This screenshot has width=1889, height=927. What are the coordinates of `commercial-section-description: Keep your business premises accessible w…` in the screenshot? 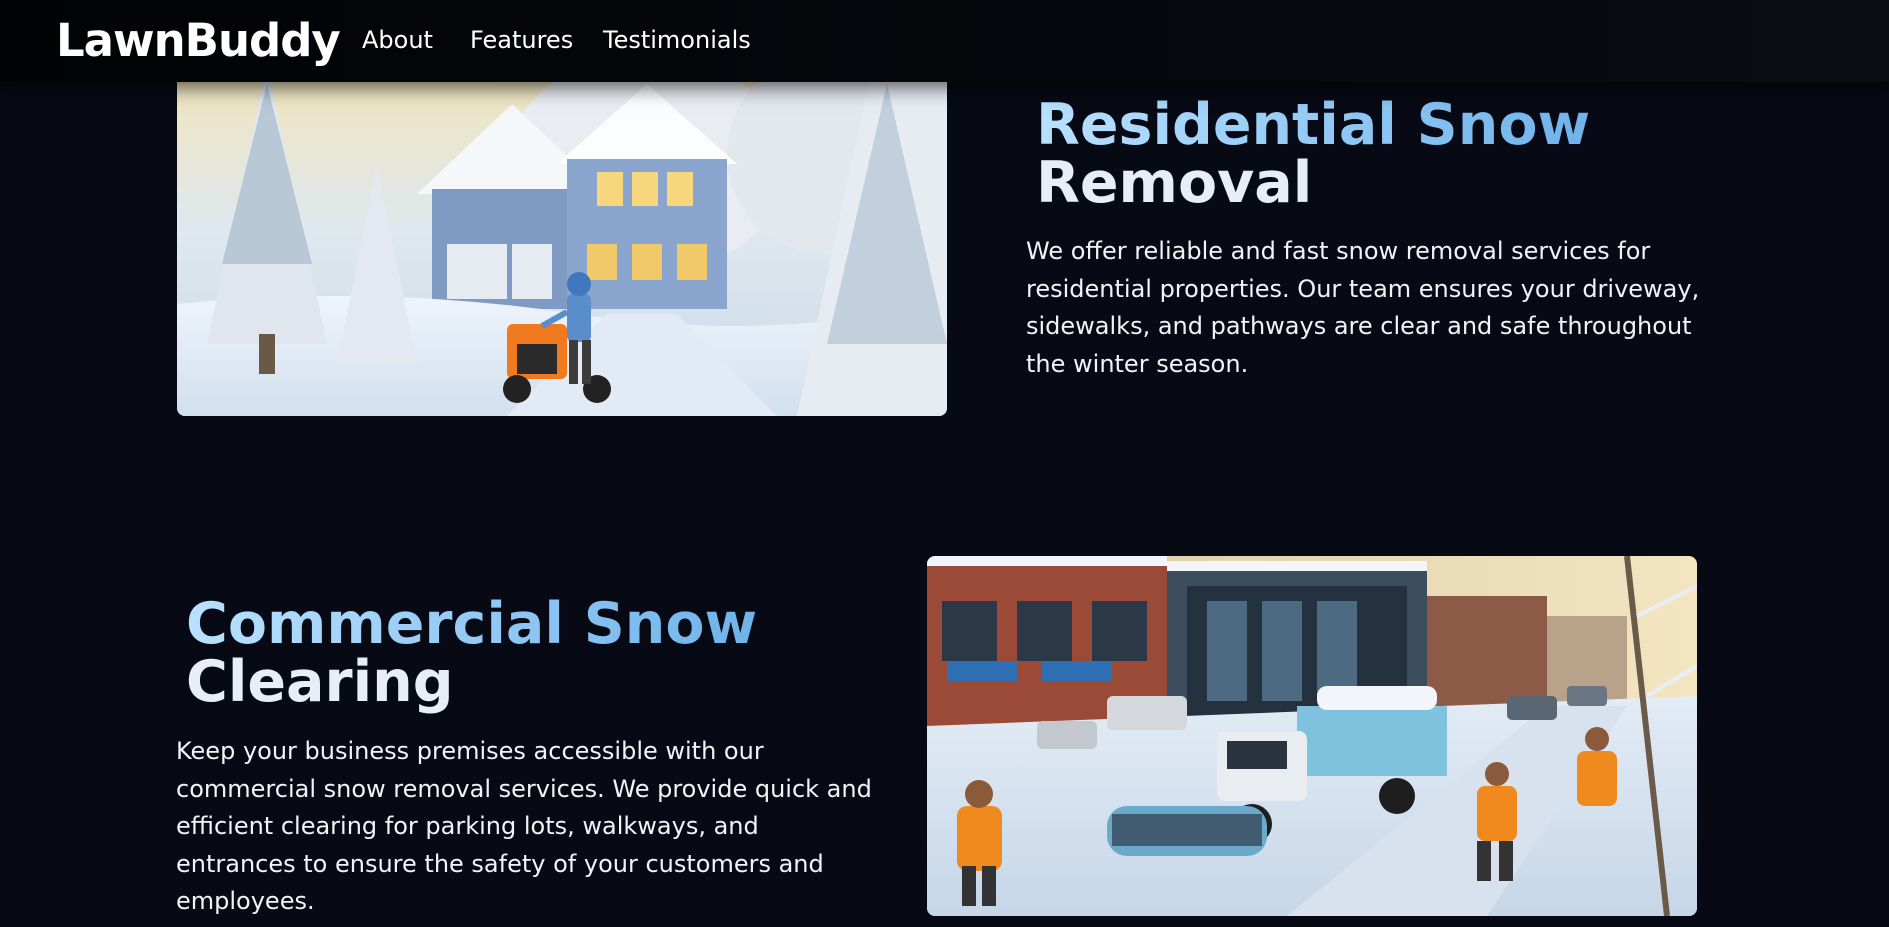 It's located at (524, 826).